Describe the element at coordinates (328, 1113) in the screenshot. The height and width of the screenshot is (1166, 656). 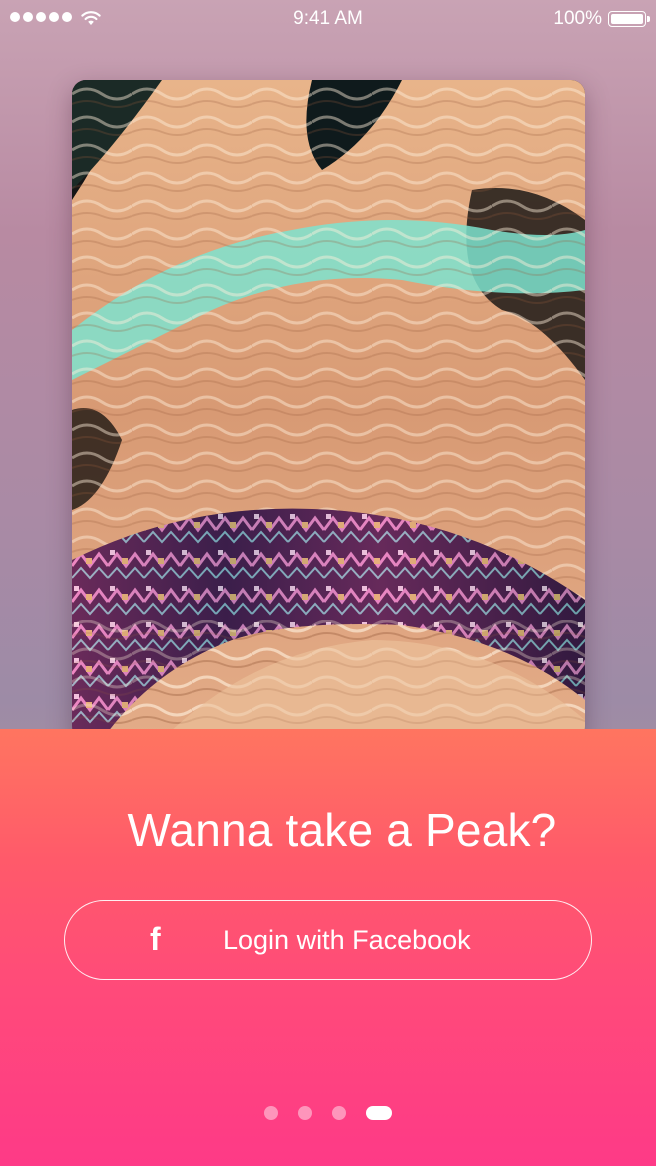
I see `page-indicator` at that location.